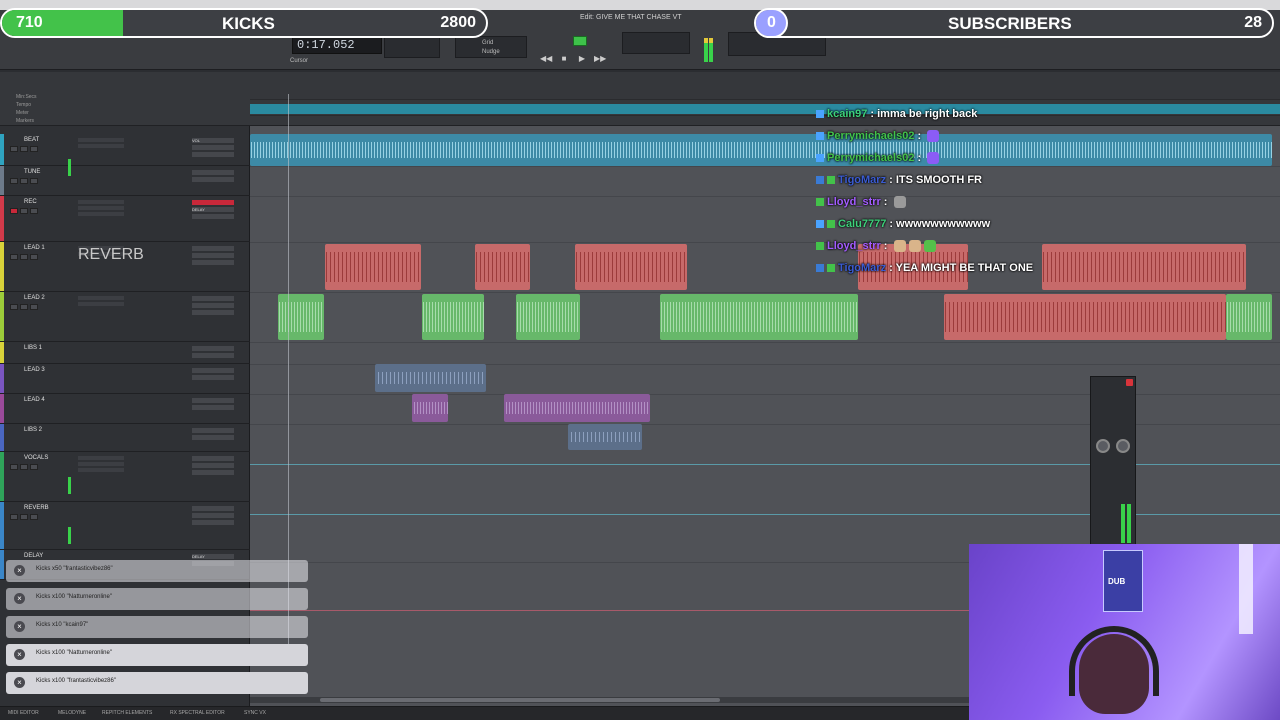 This screenshot has width=1280, height=720. What do you see at coordinates (125, 267) in the screenshot?
I see `track-header-lead-1: LEAD 1 REVERB` at bounding box center [125, 267].